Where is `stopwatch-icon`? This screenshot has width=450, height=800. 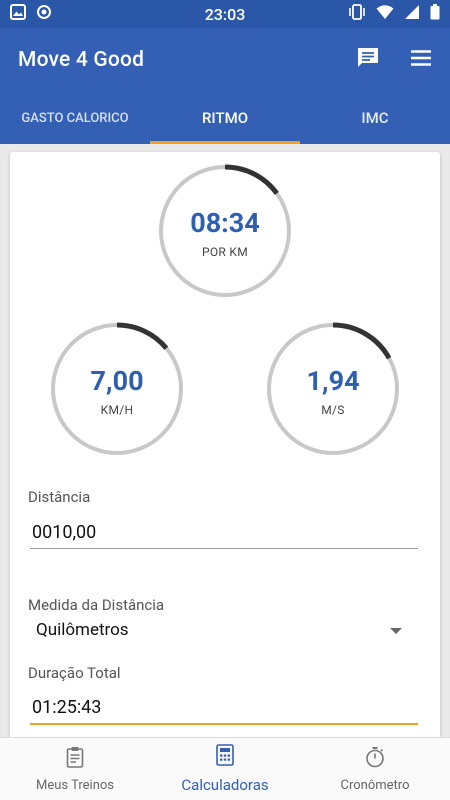 stopwatch-icon is located at coordinates (375, 759).